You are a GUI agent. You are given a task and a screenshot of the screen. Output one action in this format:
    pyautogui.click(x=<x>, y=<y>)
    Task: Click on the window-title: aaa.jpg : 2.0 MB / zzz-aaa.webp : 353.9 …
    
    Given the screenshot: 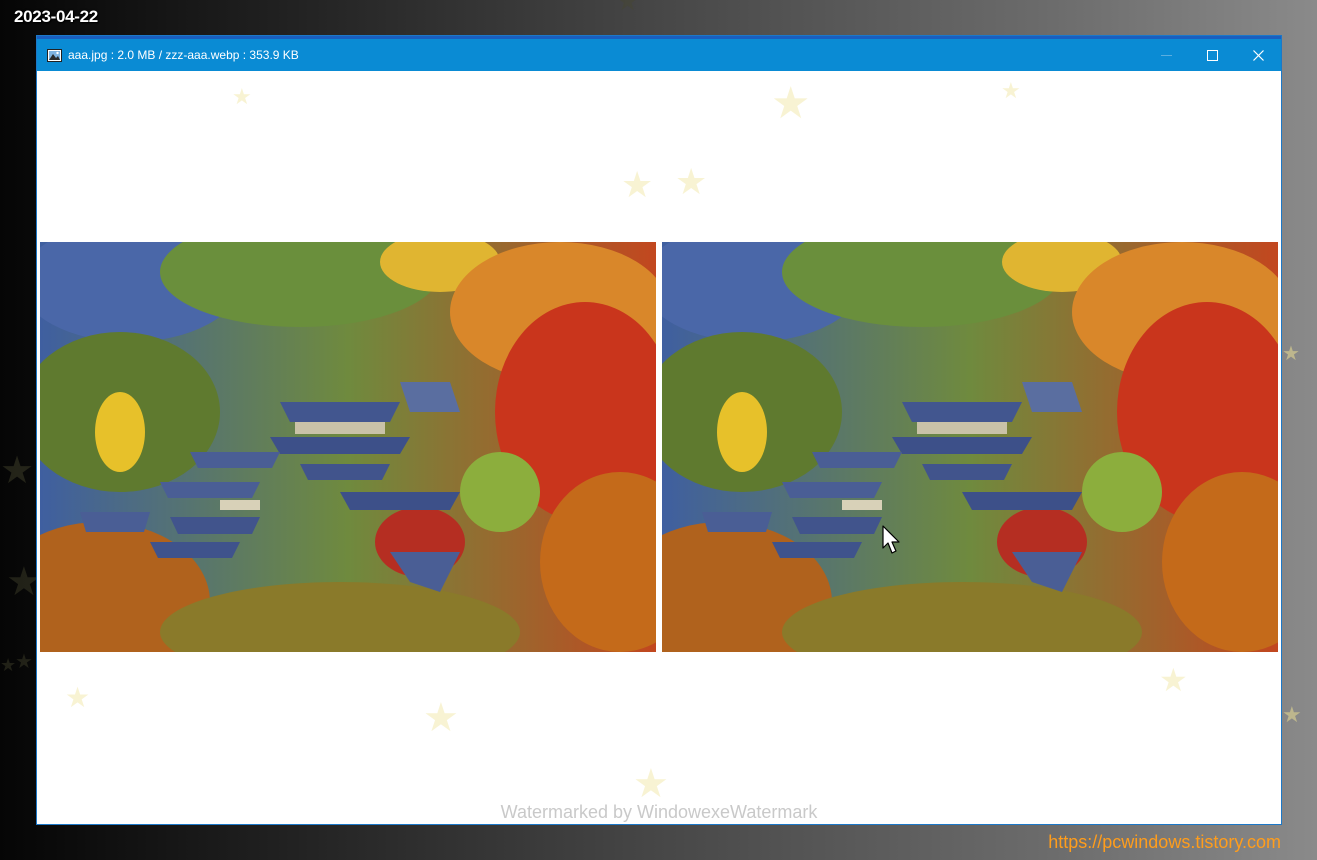 What is the action you would take?
    pyautogui.click(x=183, y=55)
    